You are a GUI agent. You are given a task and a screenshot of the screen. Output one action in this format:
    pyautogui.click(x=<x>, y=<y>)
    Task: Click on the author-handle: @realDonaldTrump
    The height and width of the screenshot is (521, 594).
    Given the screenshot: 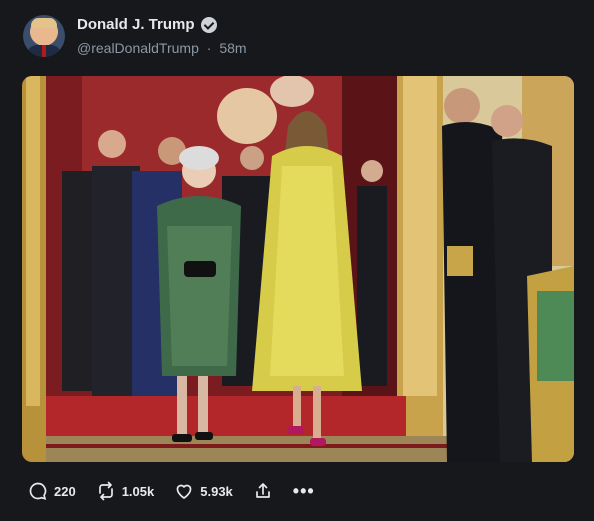 What is the action you would take?
    pyautogui.click(x=138, y=48)
    